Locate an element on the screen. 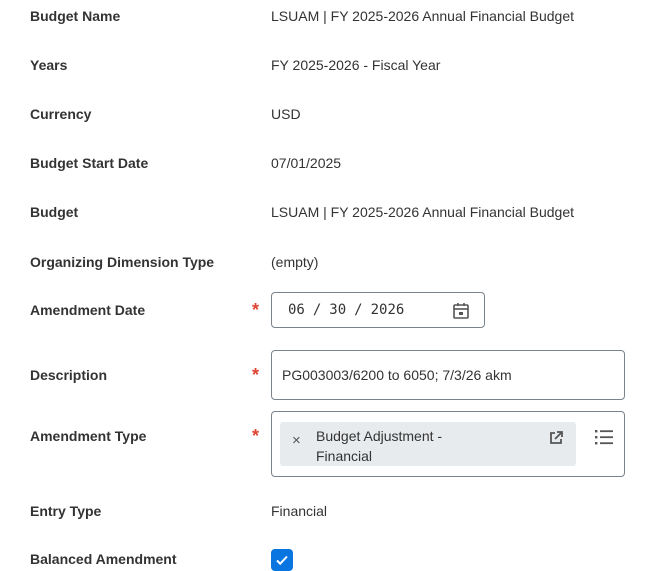 The width and height of the screenshot is (670, 571). budget-start-date-label: Budget Start Date is located at coordinates (89, 163).